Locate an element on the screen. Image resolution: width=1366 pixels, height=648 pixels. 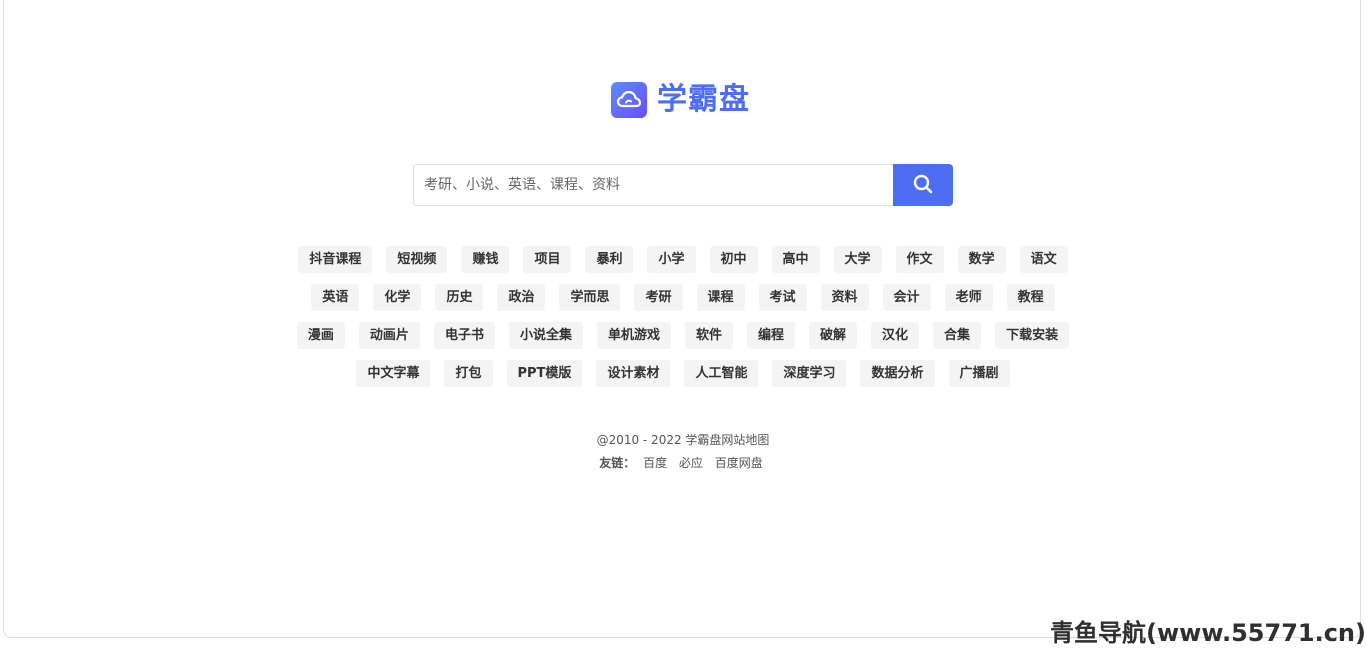
tag-item: 汉化 is located at coordinates (895, 335).